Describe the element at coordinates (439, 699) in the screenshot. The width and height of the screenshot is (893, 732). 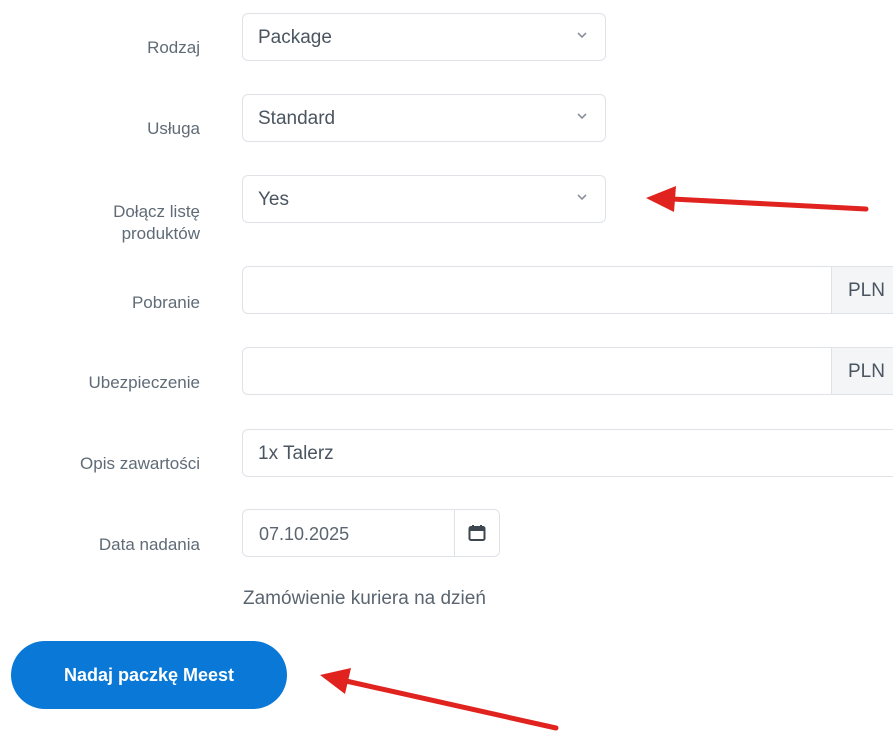
I see `arrow-to-submit` at that location.